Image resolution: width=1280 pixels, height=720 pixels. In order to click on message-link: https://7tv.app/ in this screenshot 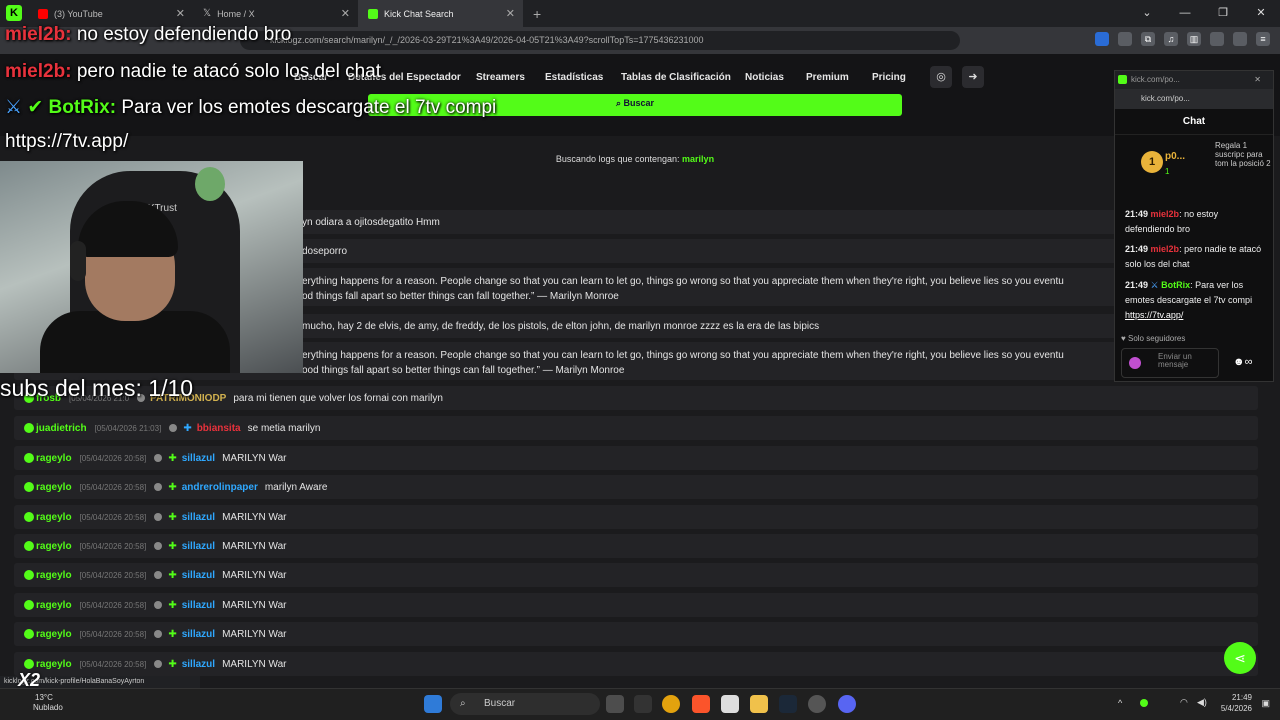, I will do `click(1154, 315)`.